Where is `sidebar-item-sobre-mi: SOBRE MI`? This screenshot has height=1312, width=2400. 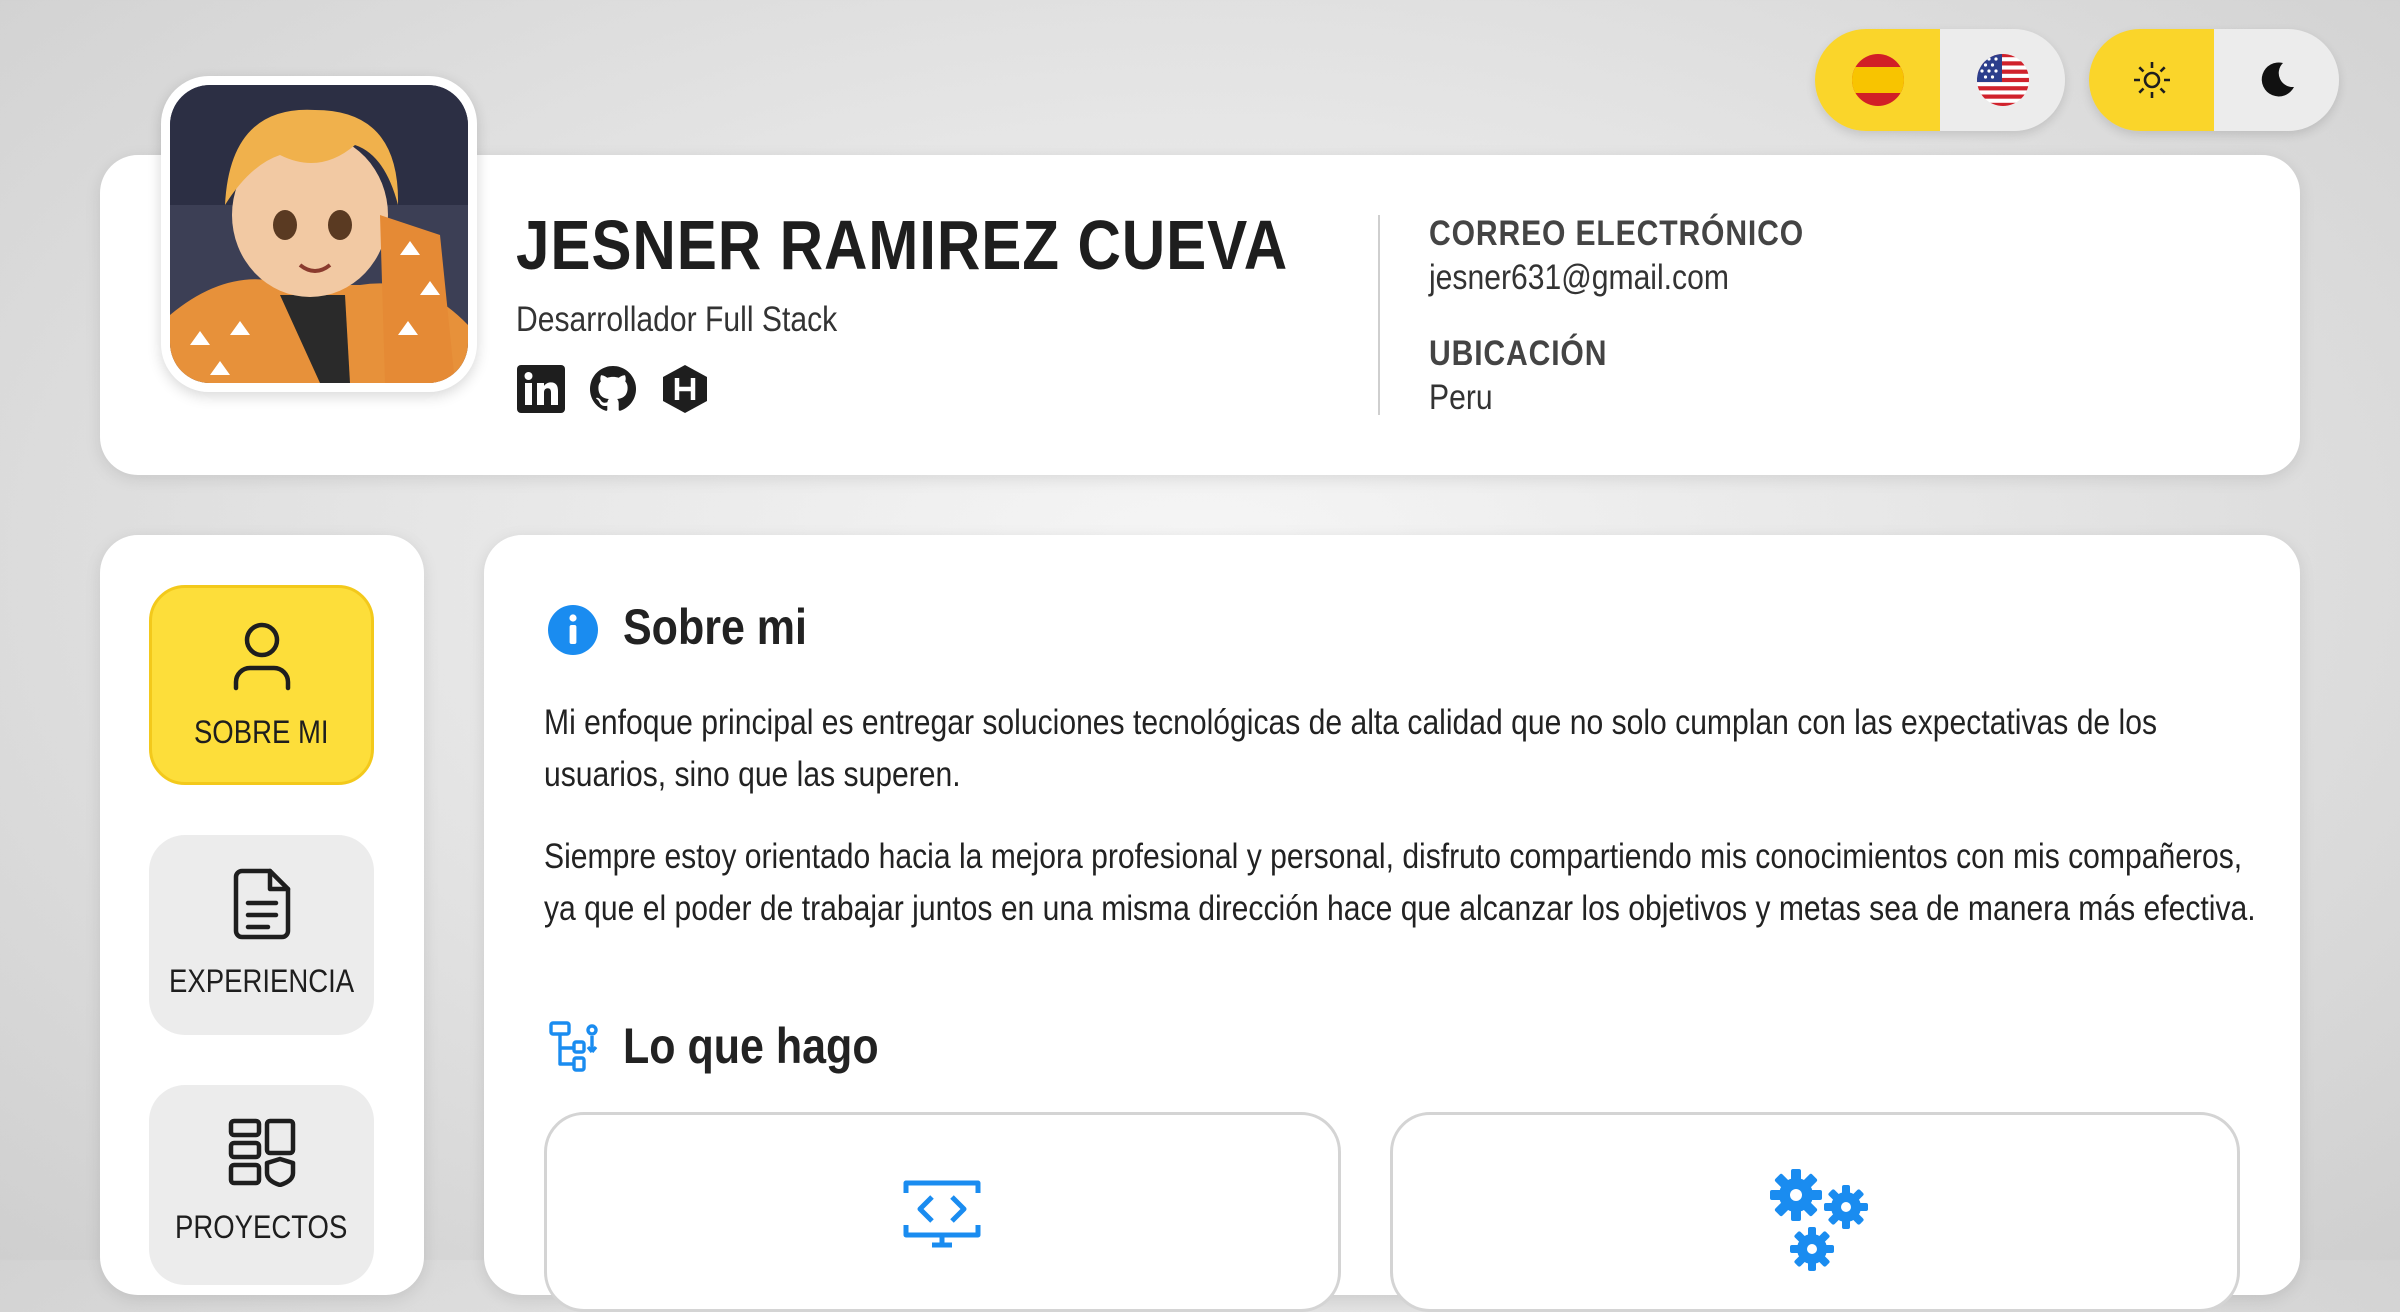
sidebar-item-sobre-mi: SOBRE MI is located at coordinates (261, 685).